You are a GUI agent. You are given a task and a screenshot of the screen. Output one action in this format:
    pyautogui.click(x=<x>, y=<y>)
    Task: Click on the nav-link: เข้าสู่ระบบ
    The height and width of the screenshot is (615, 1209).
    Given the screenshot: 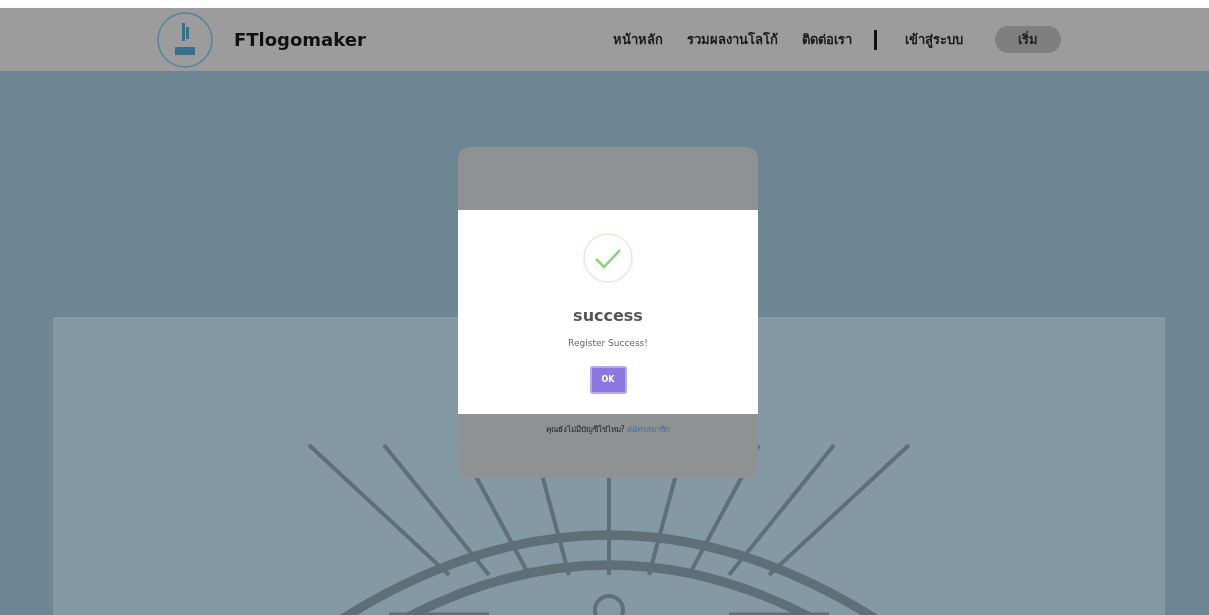 What is the action you would take?
    pyautogui.click(x=934, y=39)
    